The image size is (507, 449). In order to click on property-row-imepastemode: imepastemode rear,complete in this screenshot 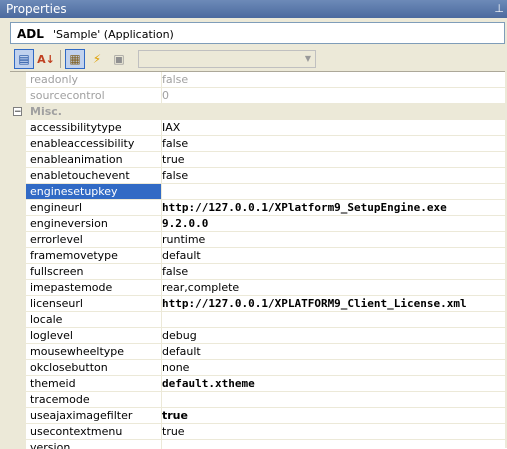, I will do `click(258, 288)`.